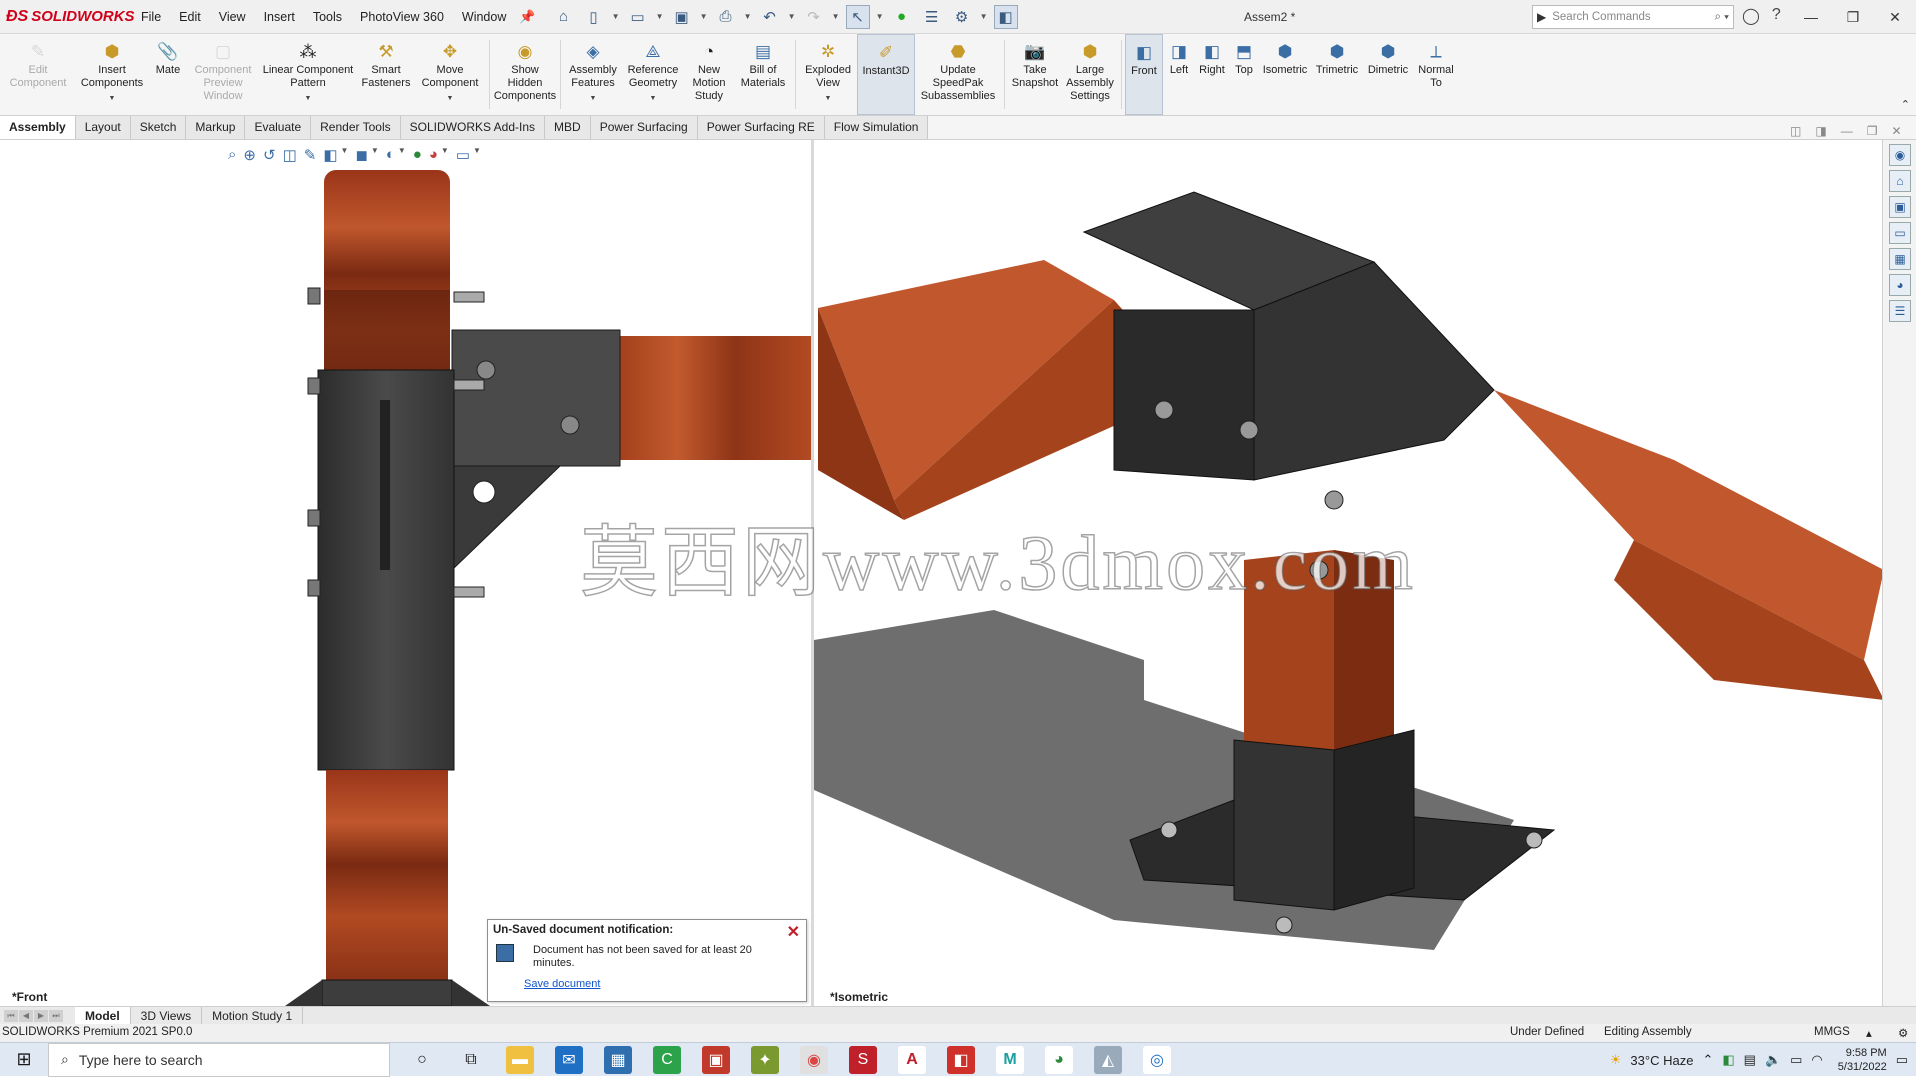 The image size is (1916, 1077). Describe the element at coordinates (814, 17) in the screenshot. I see `redo-icon: ↷` at that location.